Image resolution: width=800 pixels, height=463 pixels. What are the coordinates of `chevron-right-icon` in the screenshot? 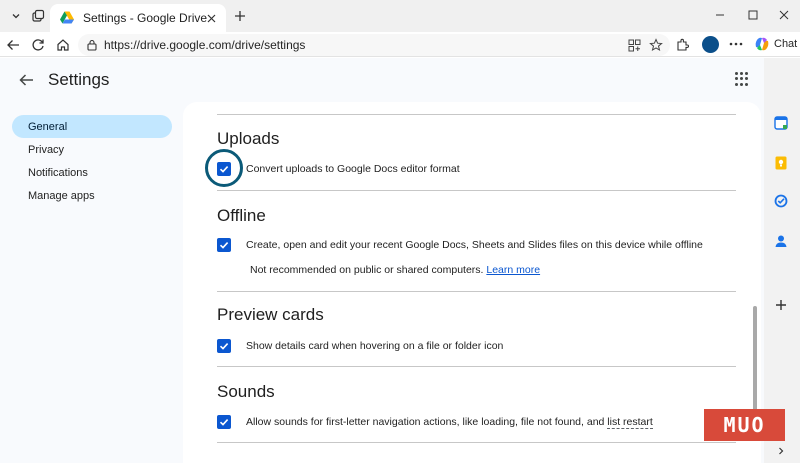 It's located at (781, 451).